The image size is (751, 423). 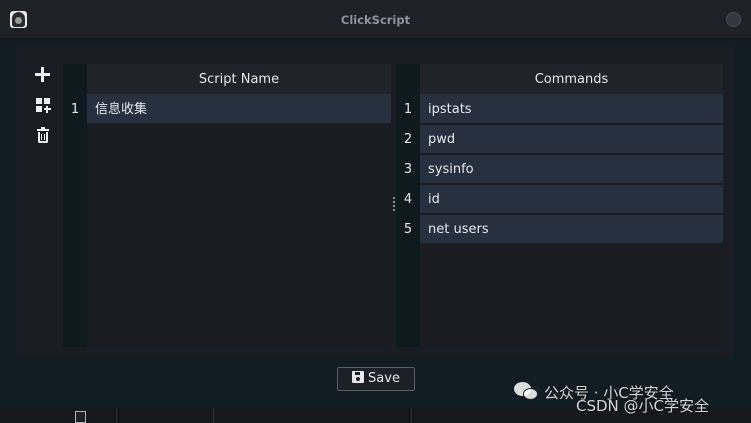 I want to click on row-number: 2, so click(x=408, y=139).